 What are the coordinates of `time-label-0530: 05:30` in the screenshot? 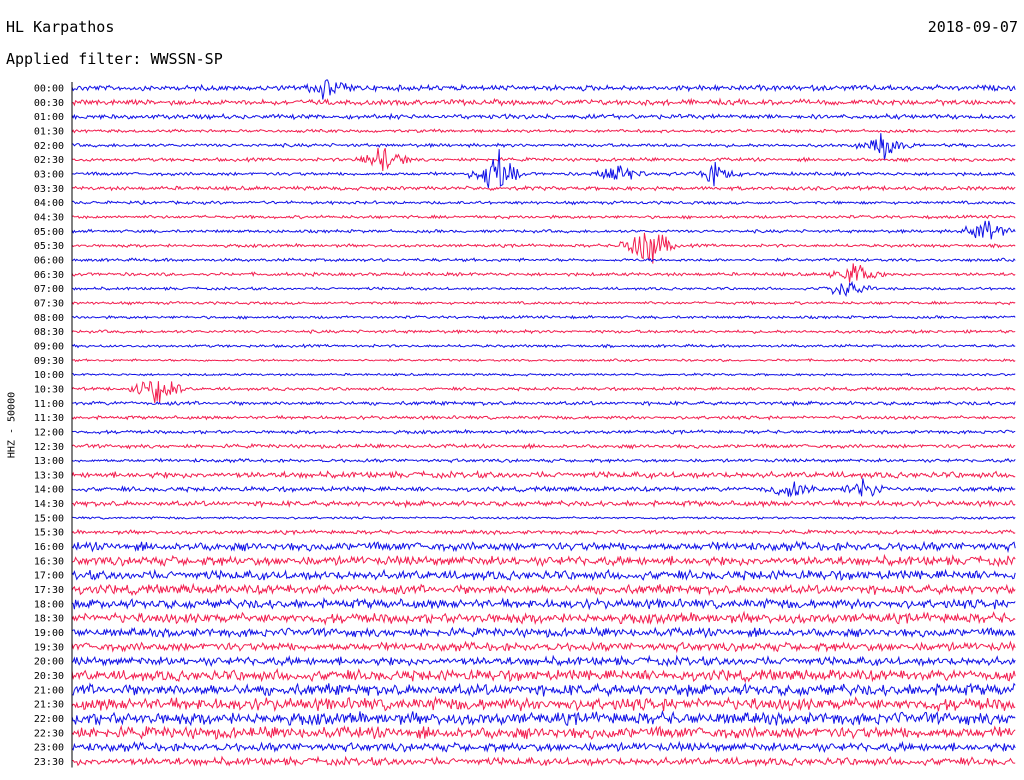 It's located at (49, 246).